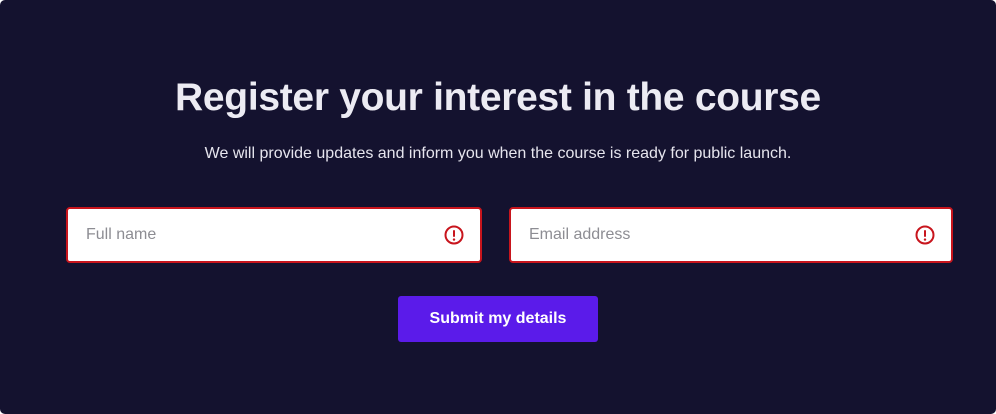 This screenshot has width=996, height=414. I want to click on email-field, so click(731, 235).